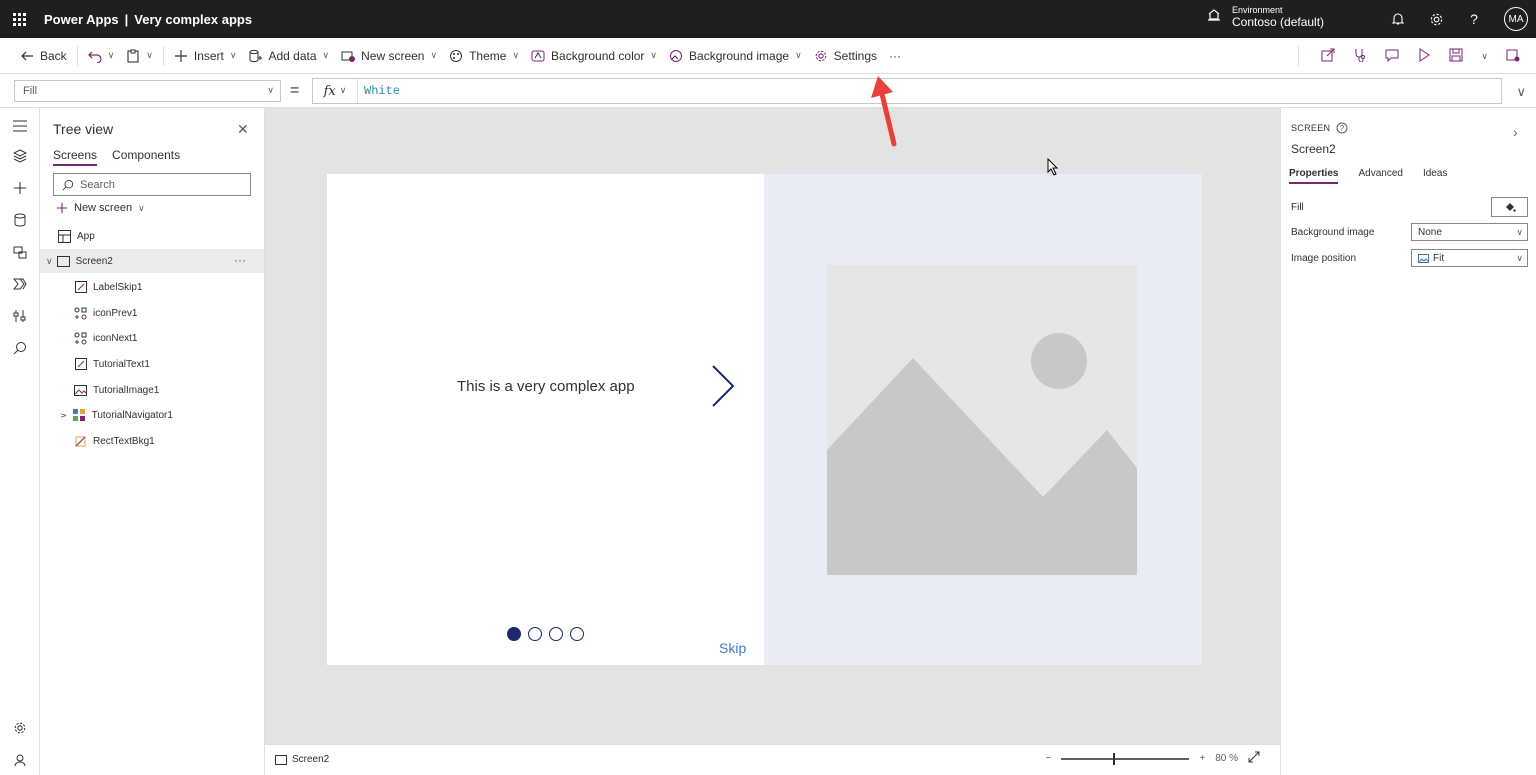  What do you see at coordinates (1226, 758) in the screenshot?
I see `zoom-value: 80 %` at bounding box center [1226, 758].